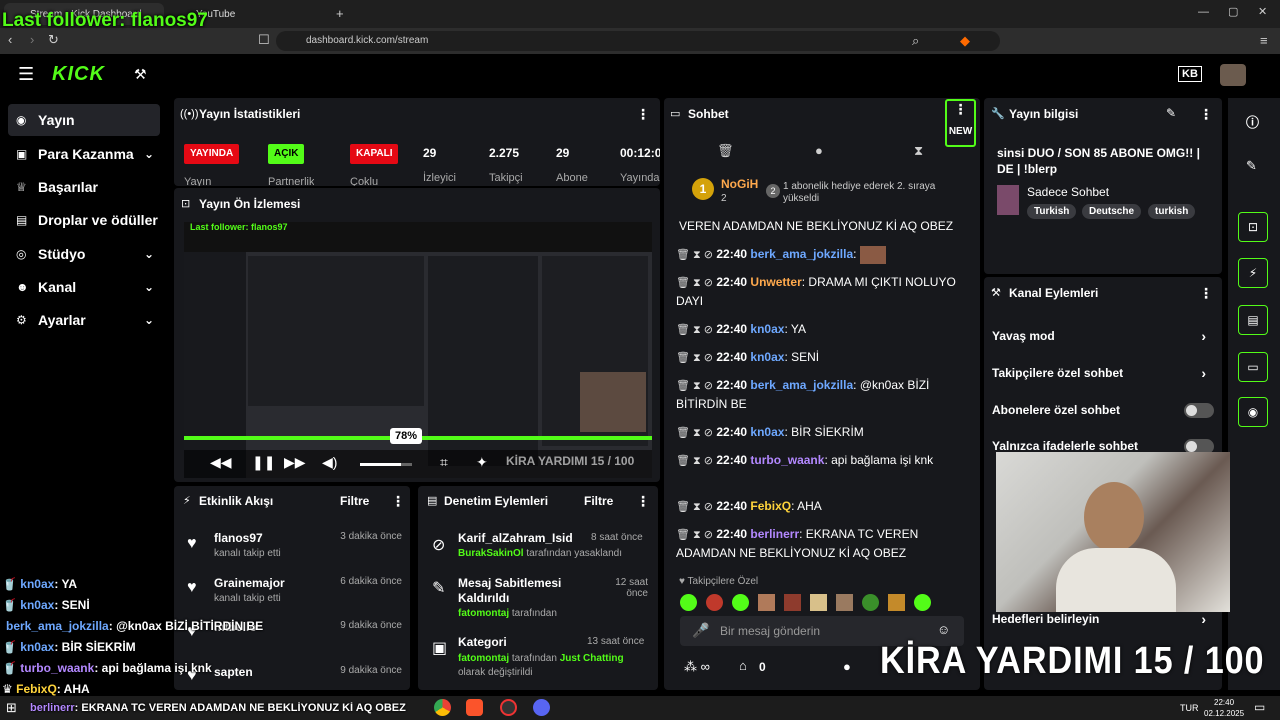  Describe the element at coordinates (84, 187) in the screenshot. I see `sidebar-item-basarilar: ♕ Başarılar` at that location.